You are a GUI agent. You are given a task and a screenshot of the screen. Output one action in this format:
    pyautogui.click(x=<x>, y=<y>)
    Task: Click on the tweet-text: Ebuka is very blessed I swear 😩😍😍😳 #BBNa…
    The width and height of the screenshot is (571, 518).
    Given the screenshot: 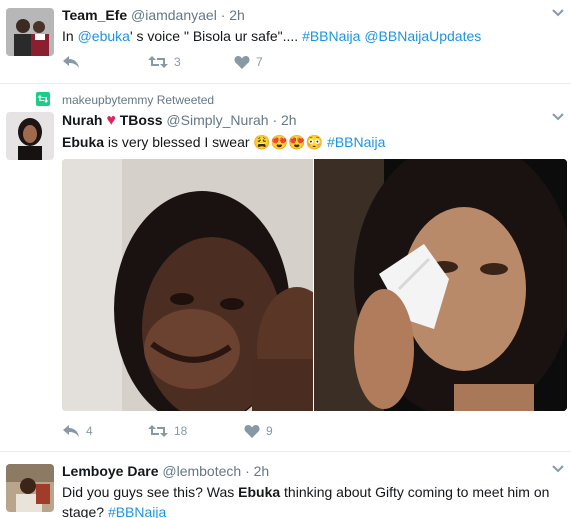 What is the action you would take?
    pyautogui.click(x=311, y=142)
    